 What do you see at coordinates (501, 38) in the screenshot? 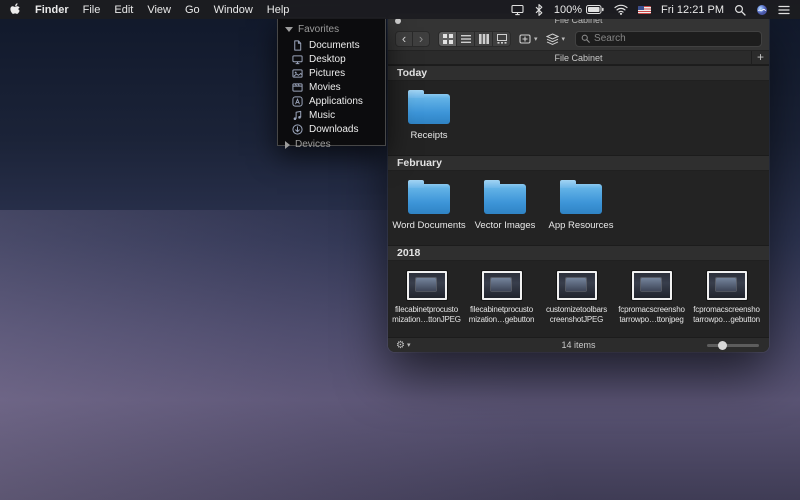
I see `gallery-view-button` at bounding box center [501, 38].